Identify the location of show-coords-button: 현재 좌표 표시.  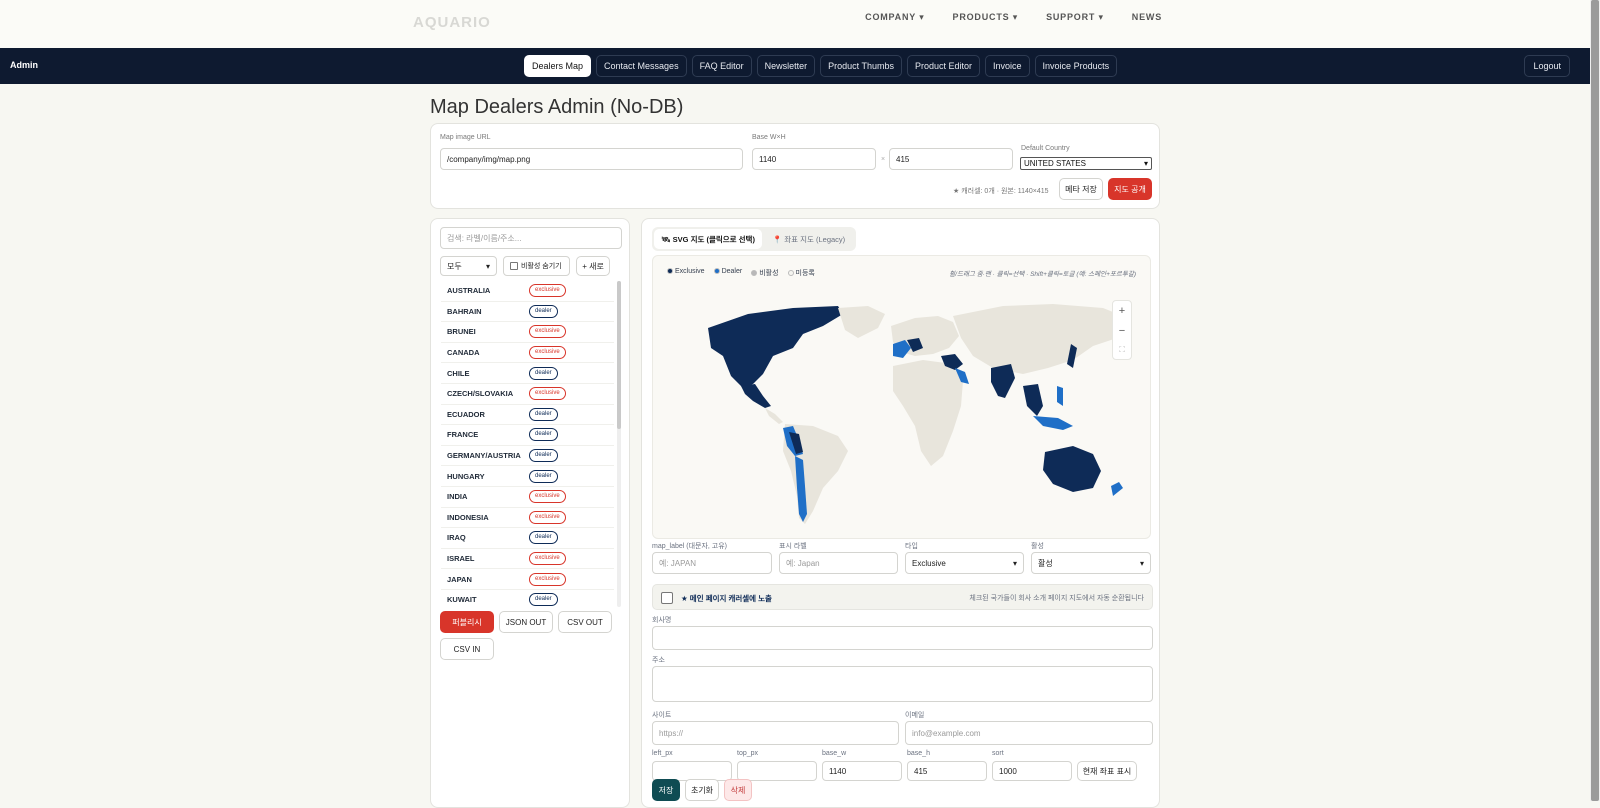
(1107, 771).